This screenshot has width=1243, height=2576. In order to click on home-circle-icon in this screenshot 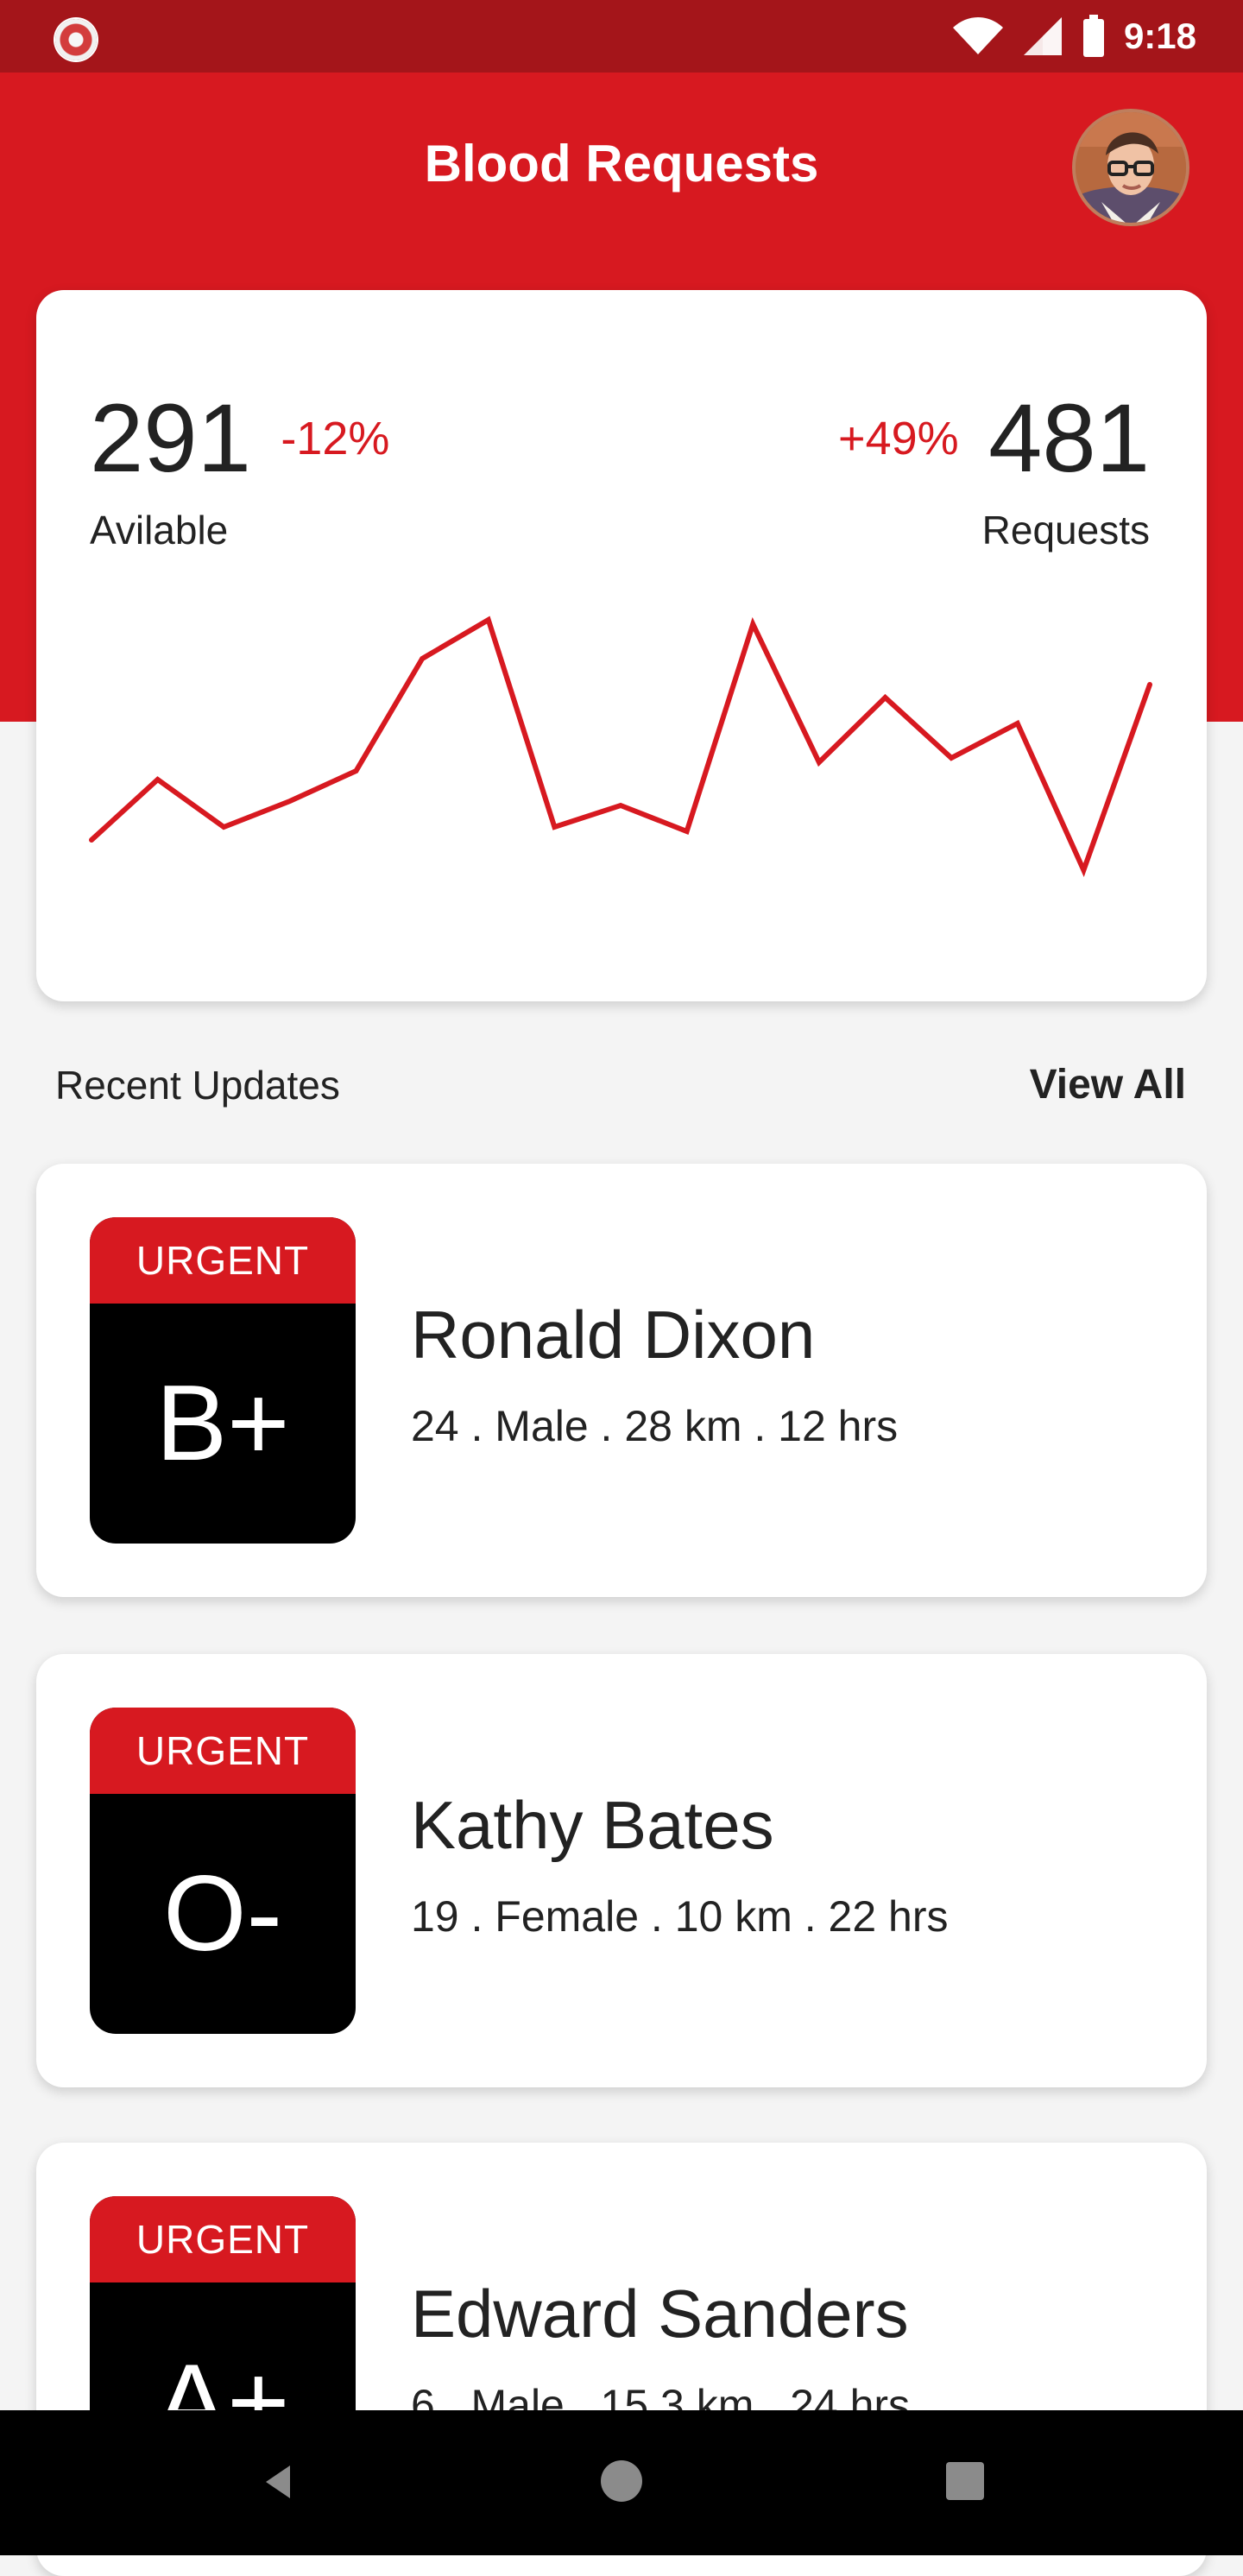, I will do `click(621, 2481)`.